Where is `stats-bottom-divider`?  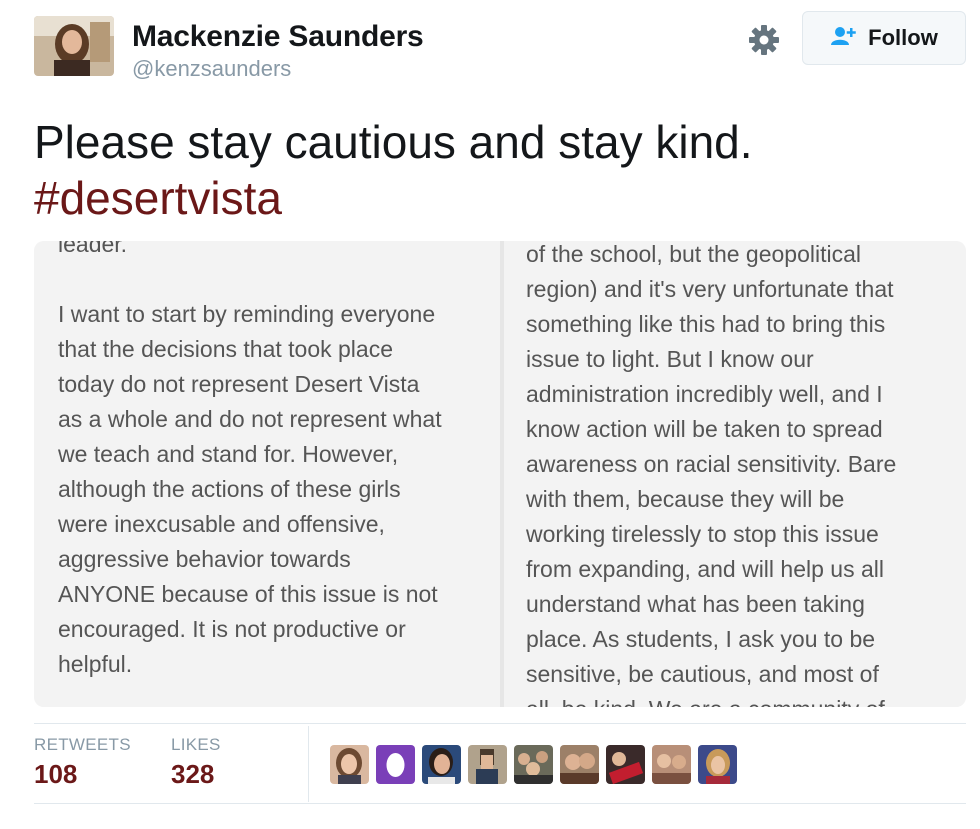
stats-bottom-divider is located at coordinates (500, 803).